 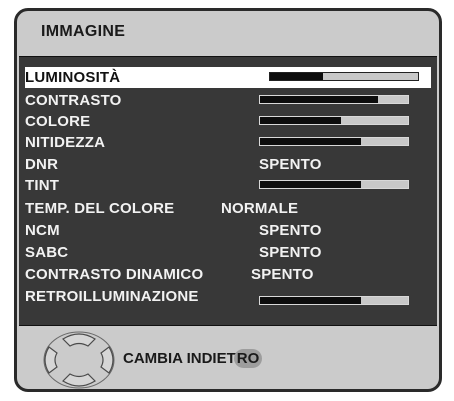 What do you see at coordinates (248, 358) in the screenshot?
I see `back-key-label: RO` at bounding box center [248, 358].